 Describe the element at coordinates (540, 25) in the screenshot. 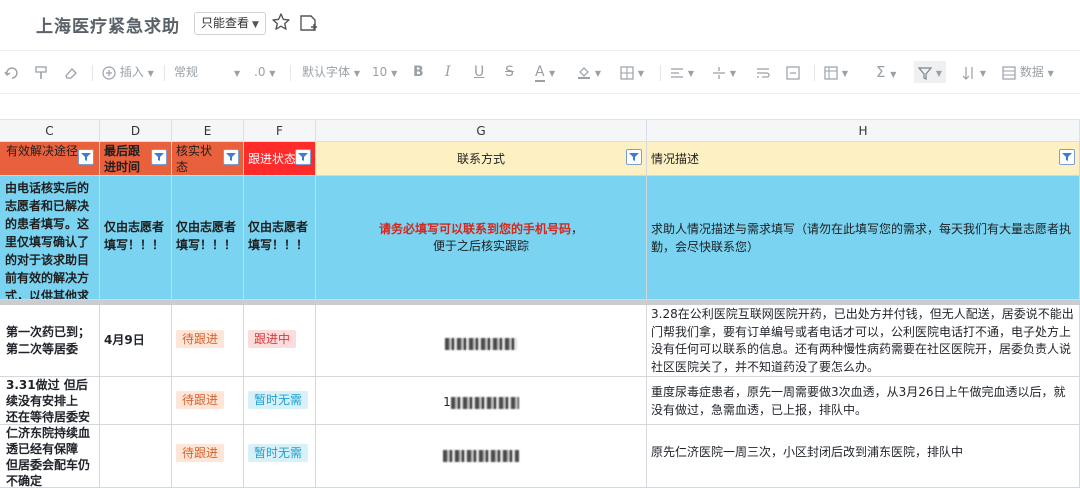

I see `title-bar: 上海医疗紧急求助 只能查看 ▼` at that location.